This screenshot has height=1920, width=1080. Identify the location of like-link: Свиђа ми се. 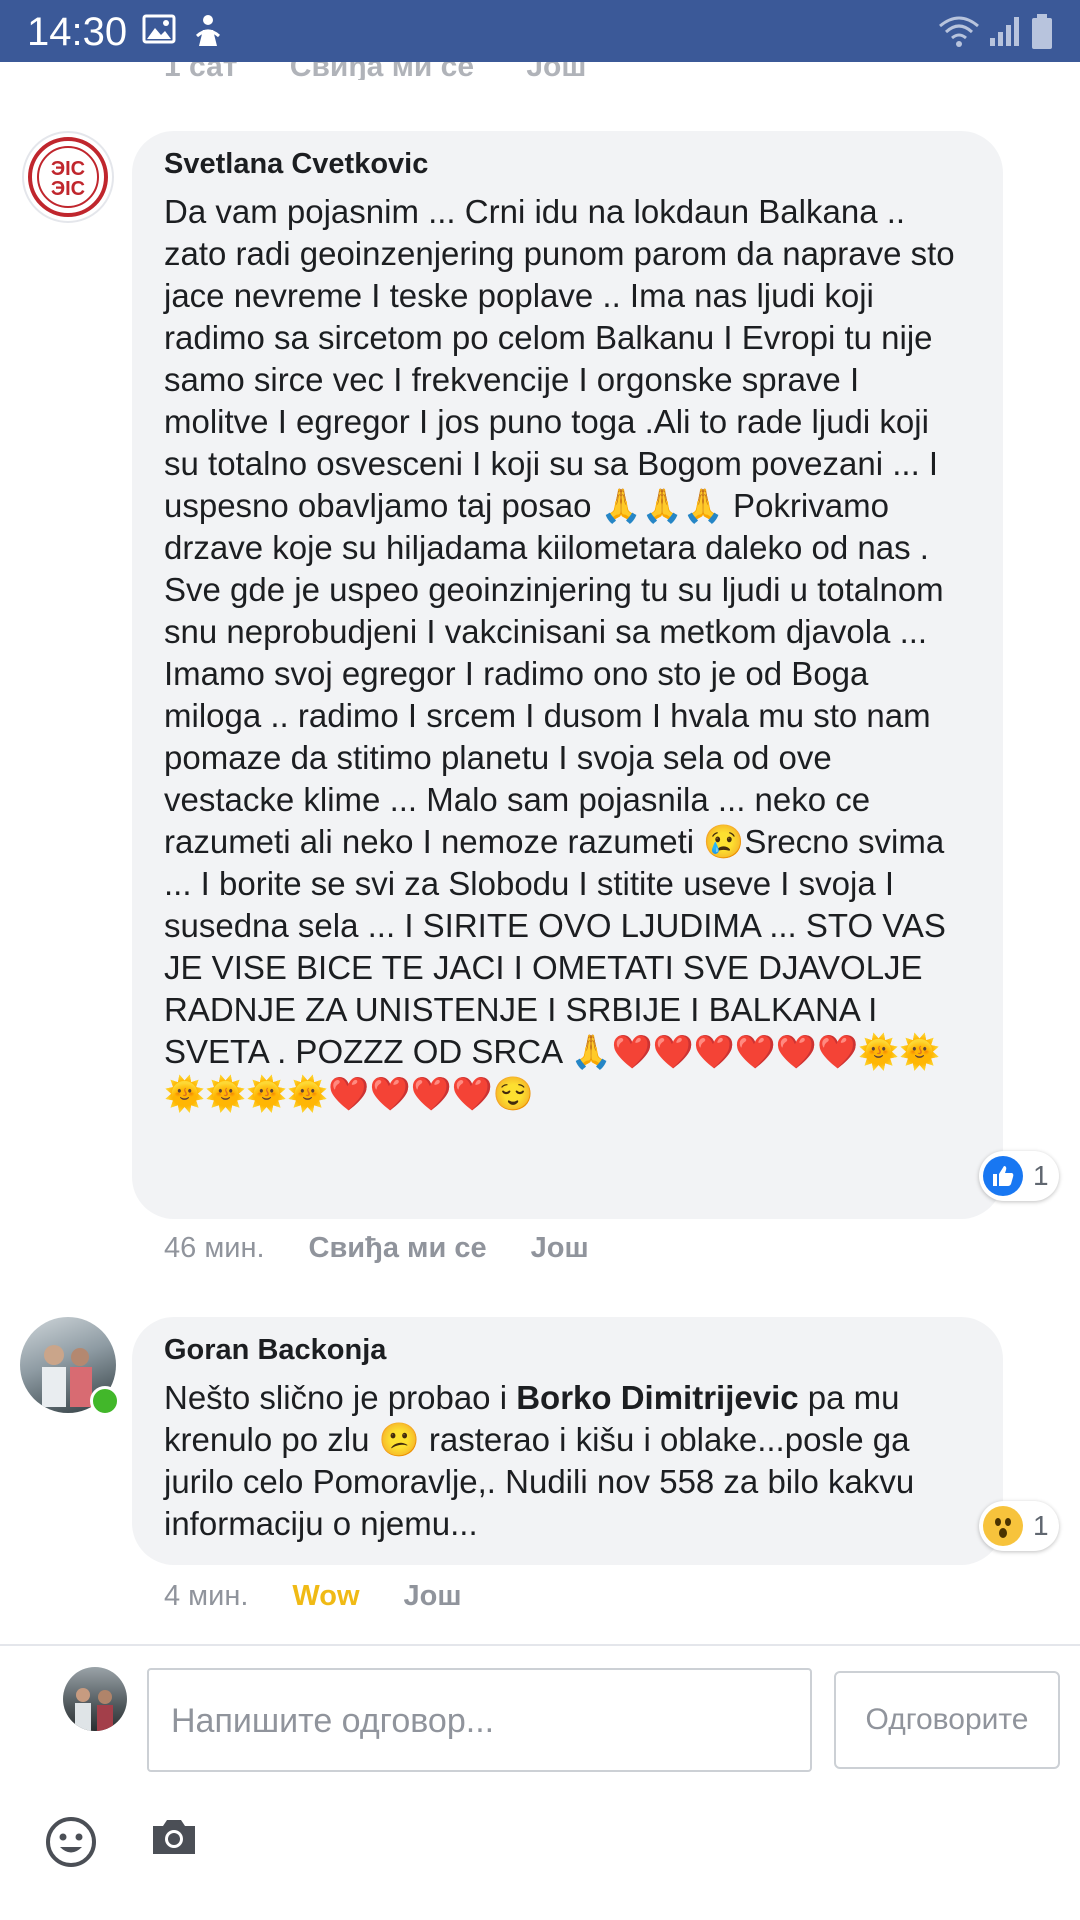
(398, 1248).